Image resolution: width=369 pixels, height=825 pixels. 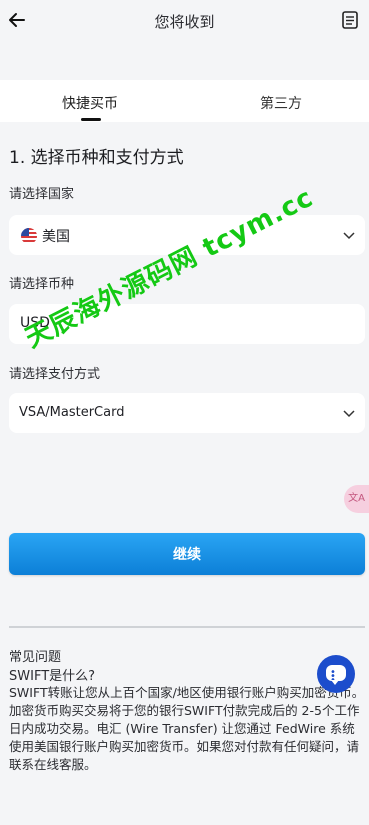 I want to click on faq-question: SWIFT是什么?, so click(x=52, y=676).